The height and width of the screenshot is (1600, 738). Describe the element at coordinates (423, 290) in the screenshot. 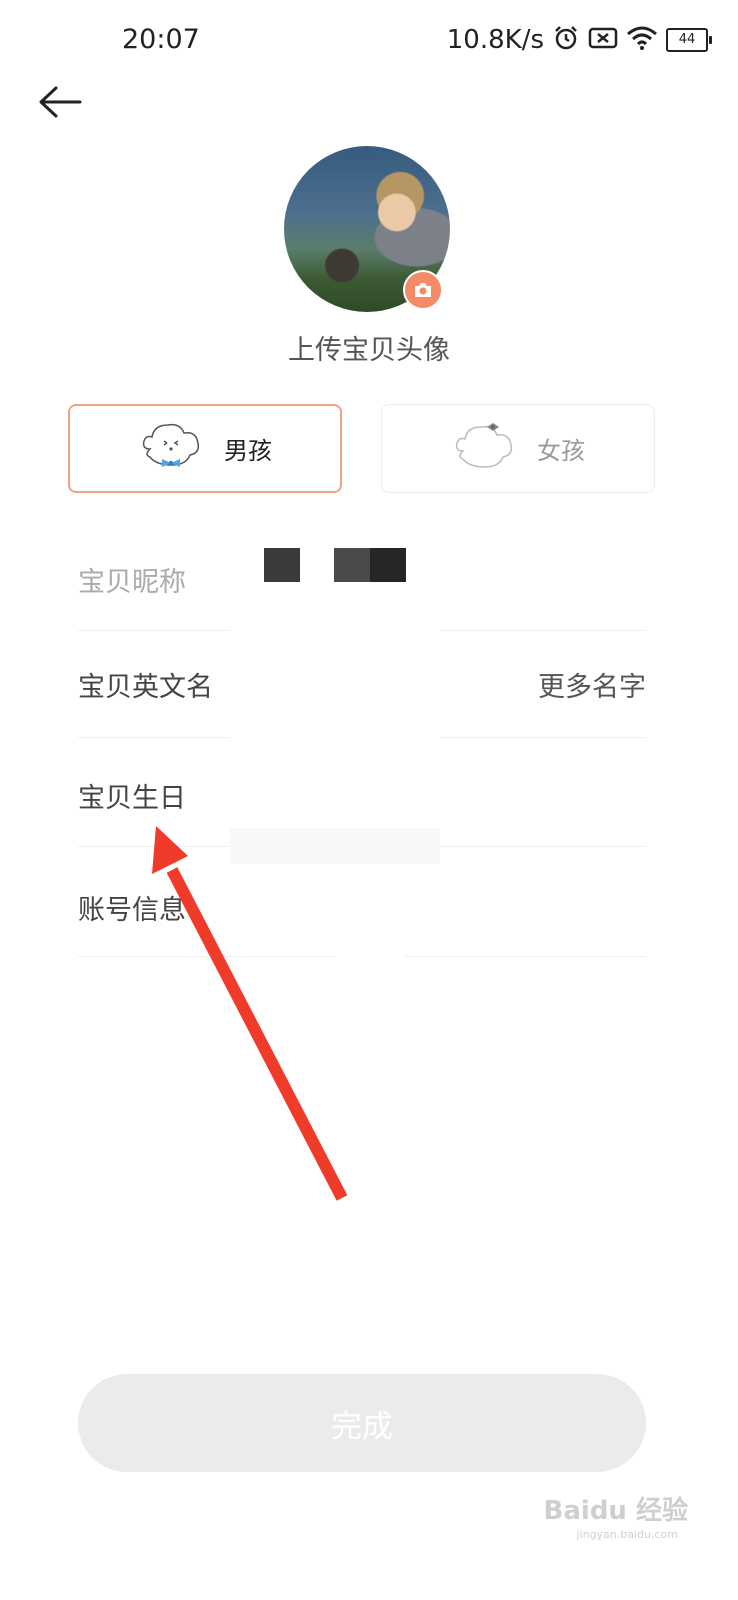

I see `camera-icon` at that location.